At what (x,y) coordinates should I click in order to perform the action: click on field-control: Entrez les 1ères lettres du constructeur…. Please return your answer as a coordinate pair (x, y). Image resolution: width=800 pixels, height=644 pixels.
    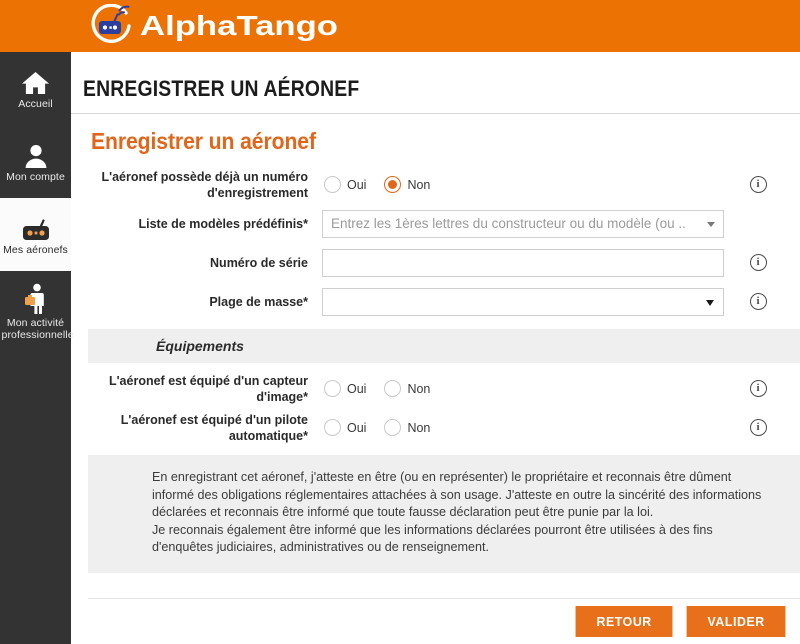
    Looking at the image, I should click on (526, 223).